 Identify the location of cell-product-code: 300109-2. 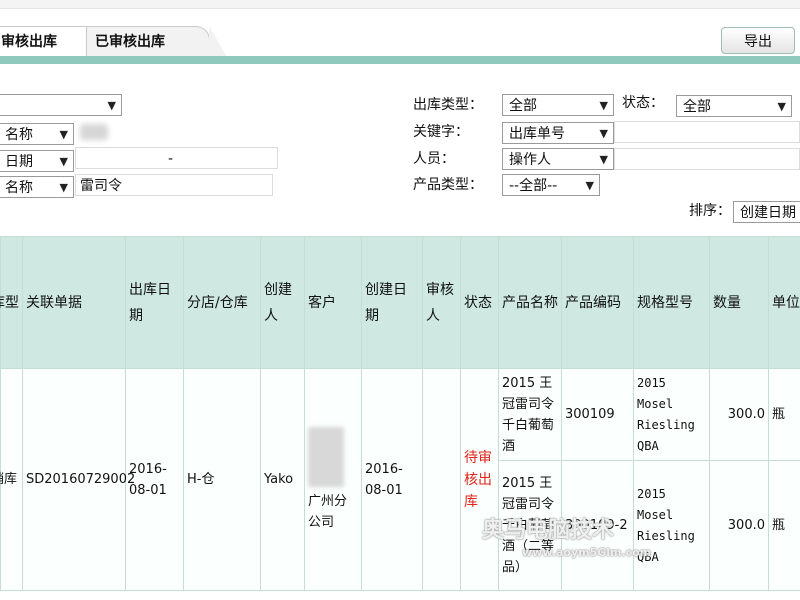
(597, 525).